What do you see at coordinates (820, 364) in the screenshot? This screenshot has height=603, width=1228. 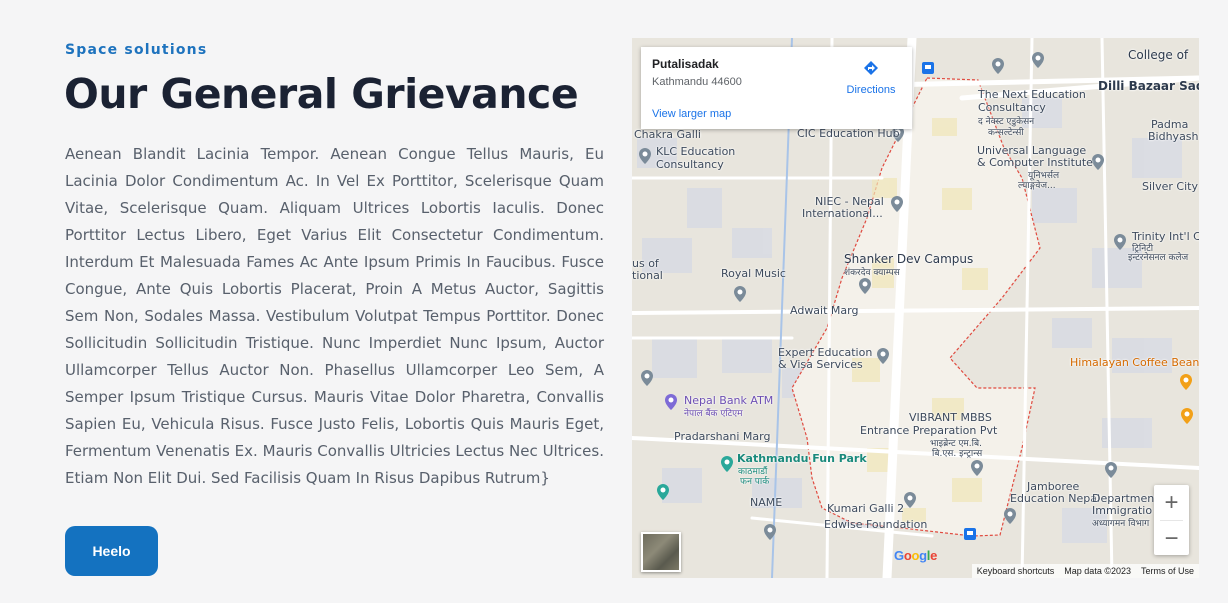 I see `map-label-expert2: & Visa Services` at bounding box center [820, 364].